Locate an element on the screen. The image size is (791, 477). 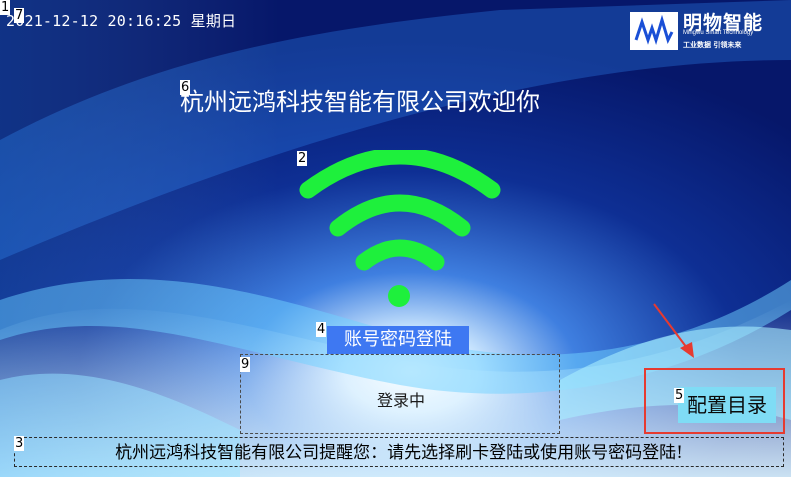
marker-3: 3 is located at coordinates (19, 443).